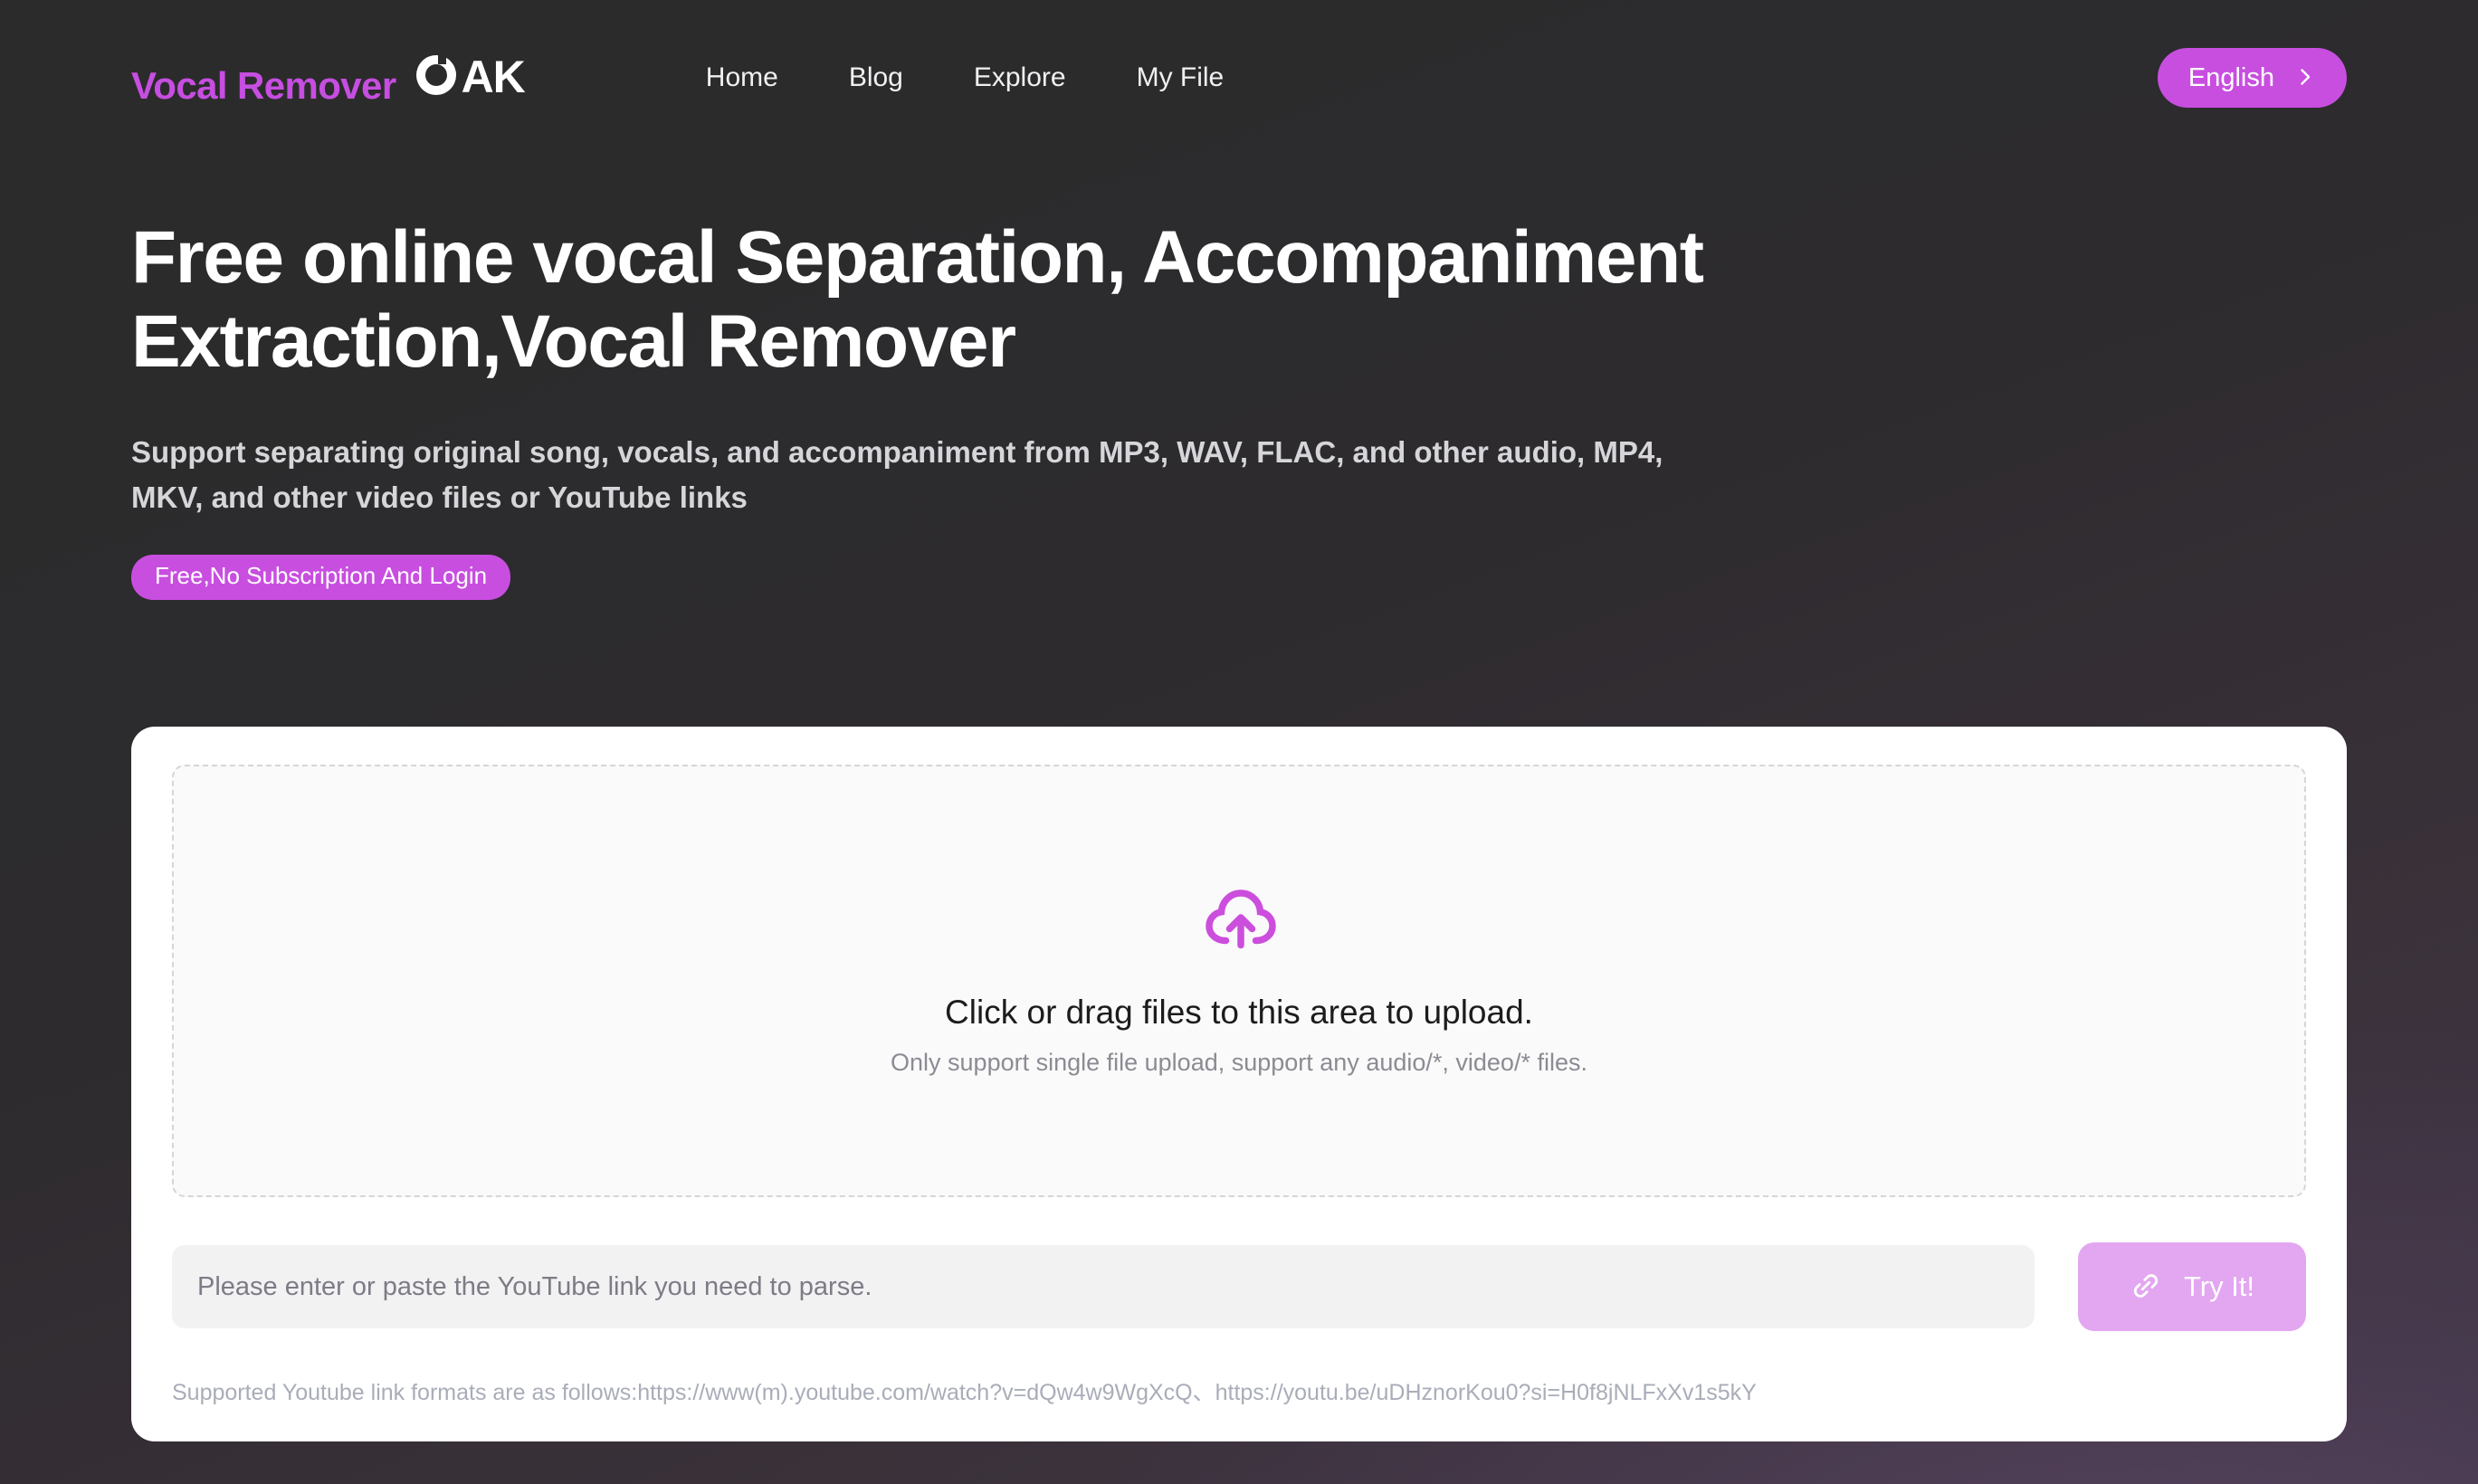 The width and height of the screenshot is (2478, 1484). What do you see at coordinates (2146, 1287) in the screenshot?
I see `link-chain-icon` at bounding box center [2146, 1287].